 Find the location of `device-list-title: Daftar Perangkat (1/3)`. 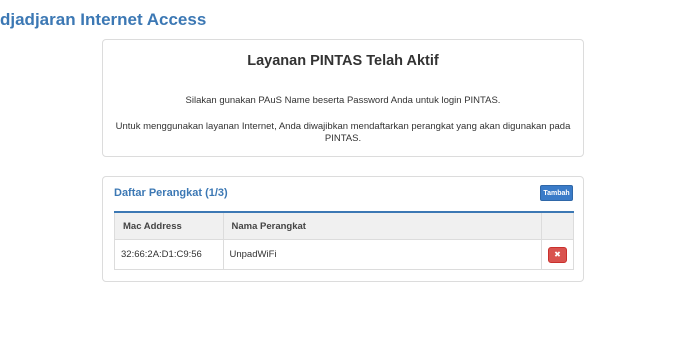

device-list-title: Daftar Perangkat (1/3) is located at coordinates (171, 193).